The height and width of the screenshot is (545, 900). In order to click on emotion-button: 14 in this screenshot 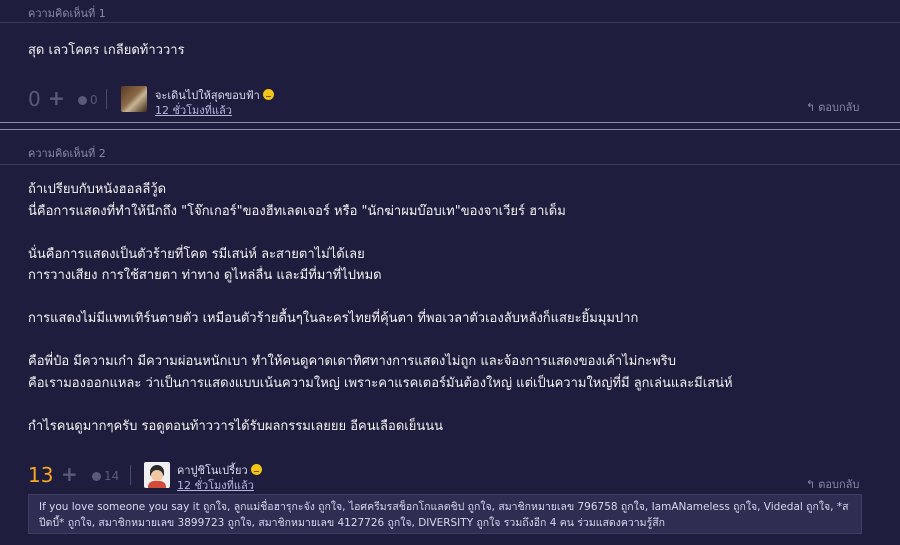, I will do `click(105, 476)`.